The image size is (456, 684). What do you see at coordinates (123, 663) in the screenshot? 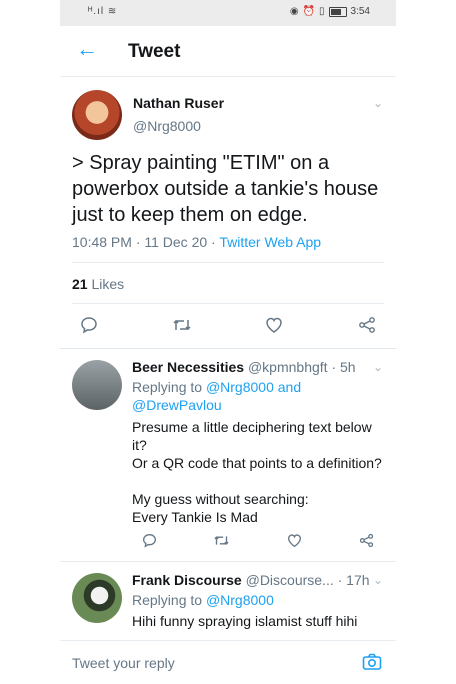
I see `reply-input: Tweet your reply` at bounding box center [123, 663].